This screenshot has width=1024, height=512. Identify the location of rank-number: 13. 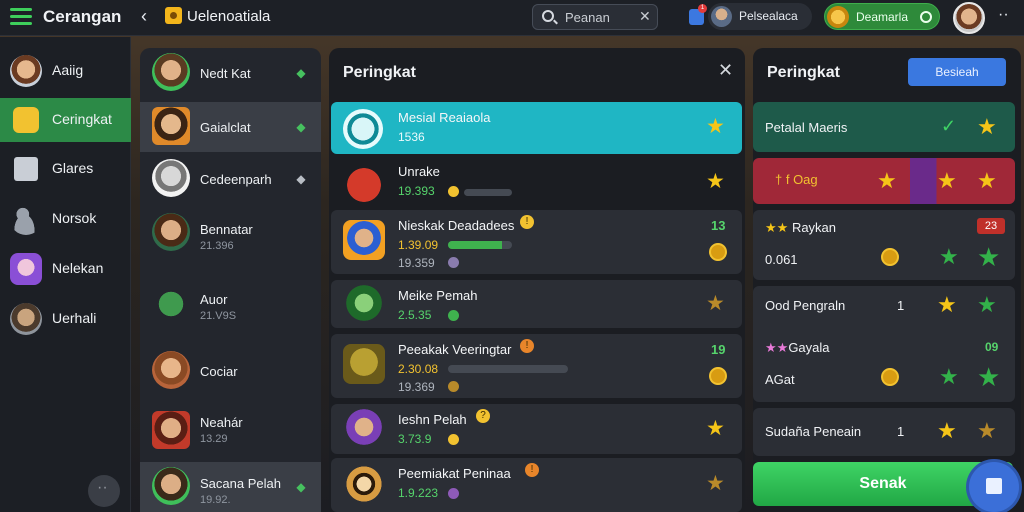
(718, 225).